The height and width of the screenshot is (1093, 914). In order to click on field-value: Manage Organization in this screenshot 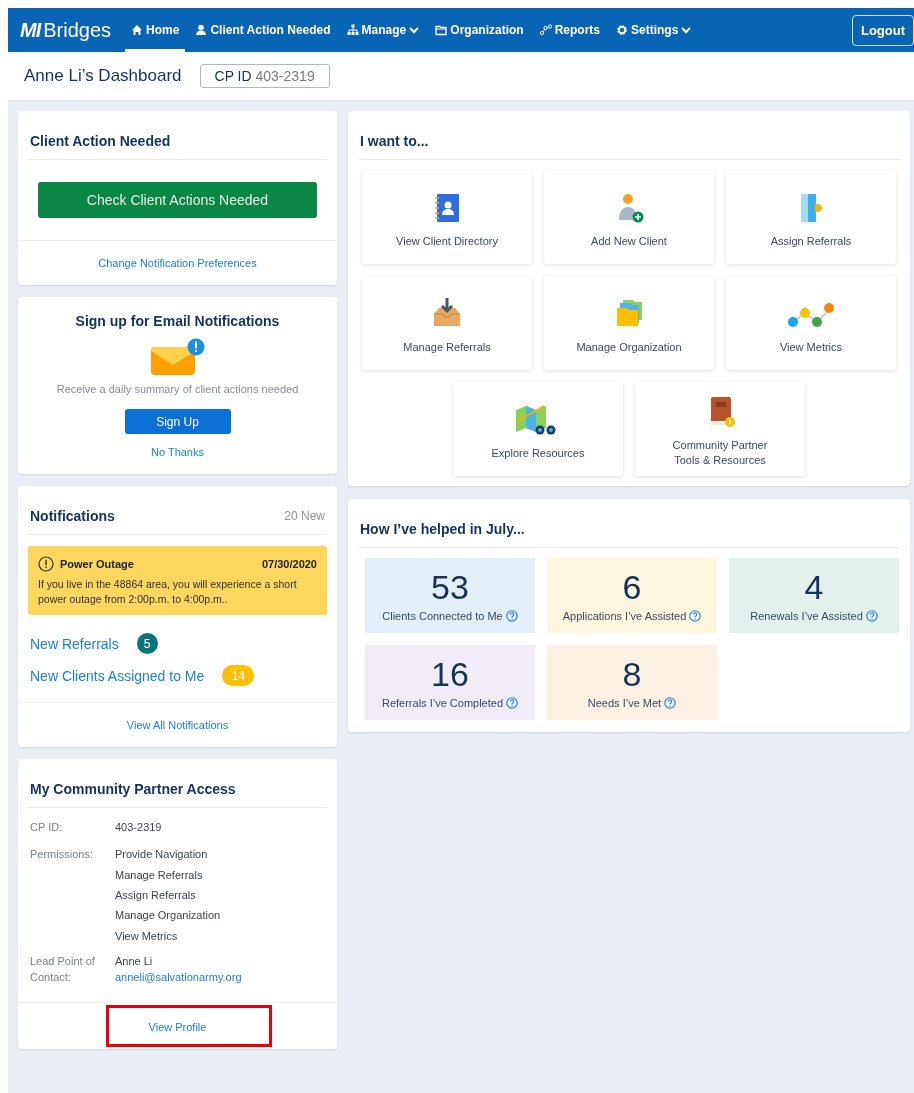, I will do `click(168, 915)`.